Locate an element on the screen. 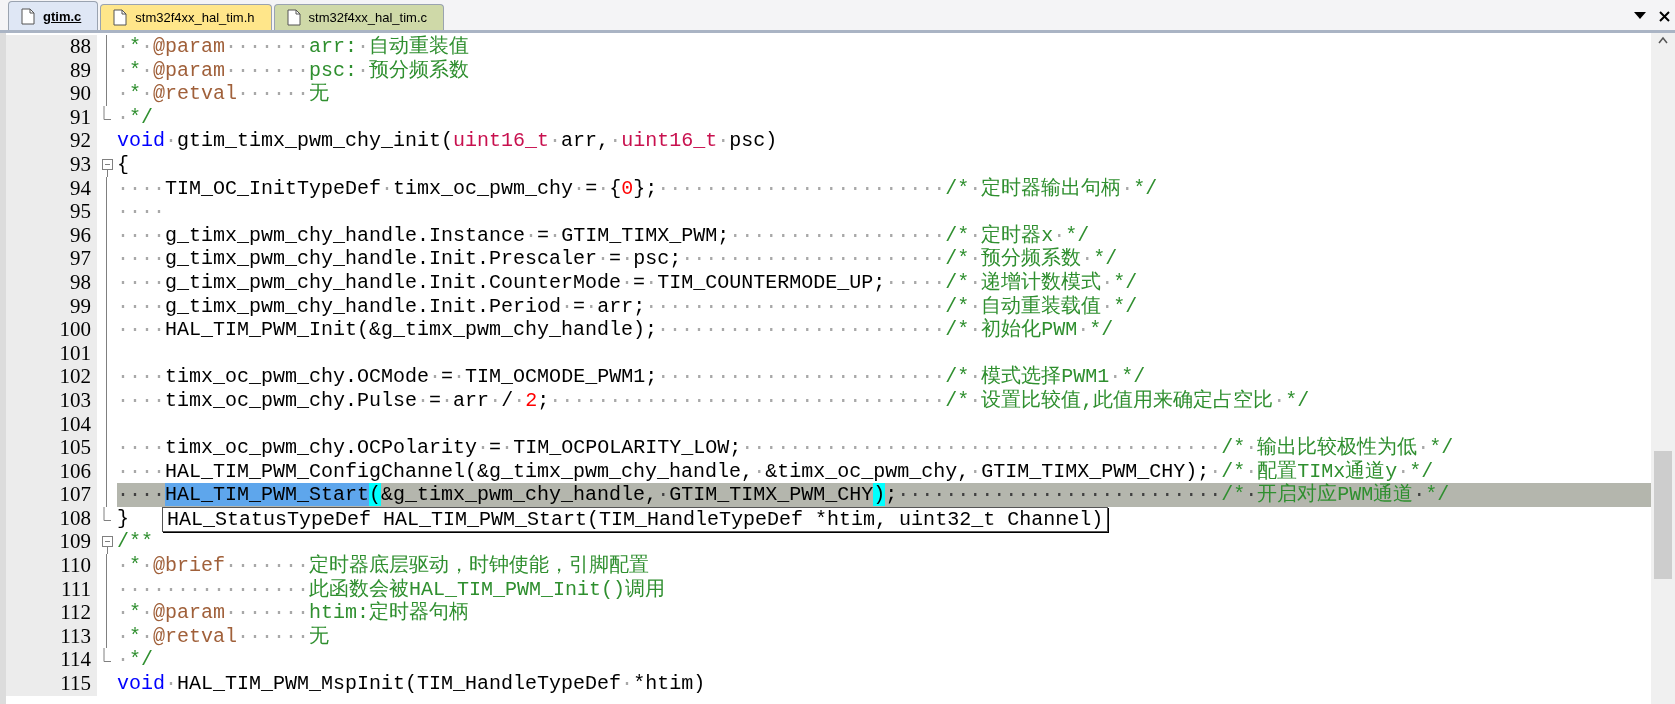 This screenshot has width=1675, height=704. line-number: 102 is located at coordinates (51, 377).